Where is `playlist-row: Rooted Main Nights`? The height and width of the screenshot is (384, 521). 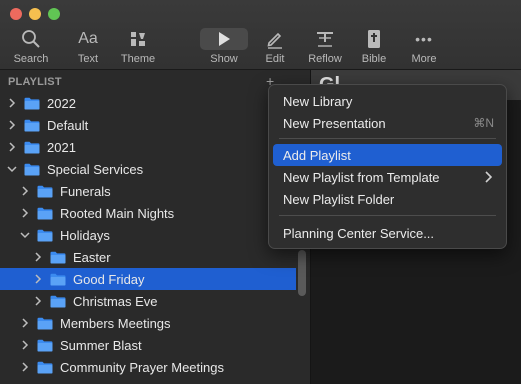 playlist-row: Rooted Main Nights is located at coordinates (148, 213).